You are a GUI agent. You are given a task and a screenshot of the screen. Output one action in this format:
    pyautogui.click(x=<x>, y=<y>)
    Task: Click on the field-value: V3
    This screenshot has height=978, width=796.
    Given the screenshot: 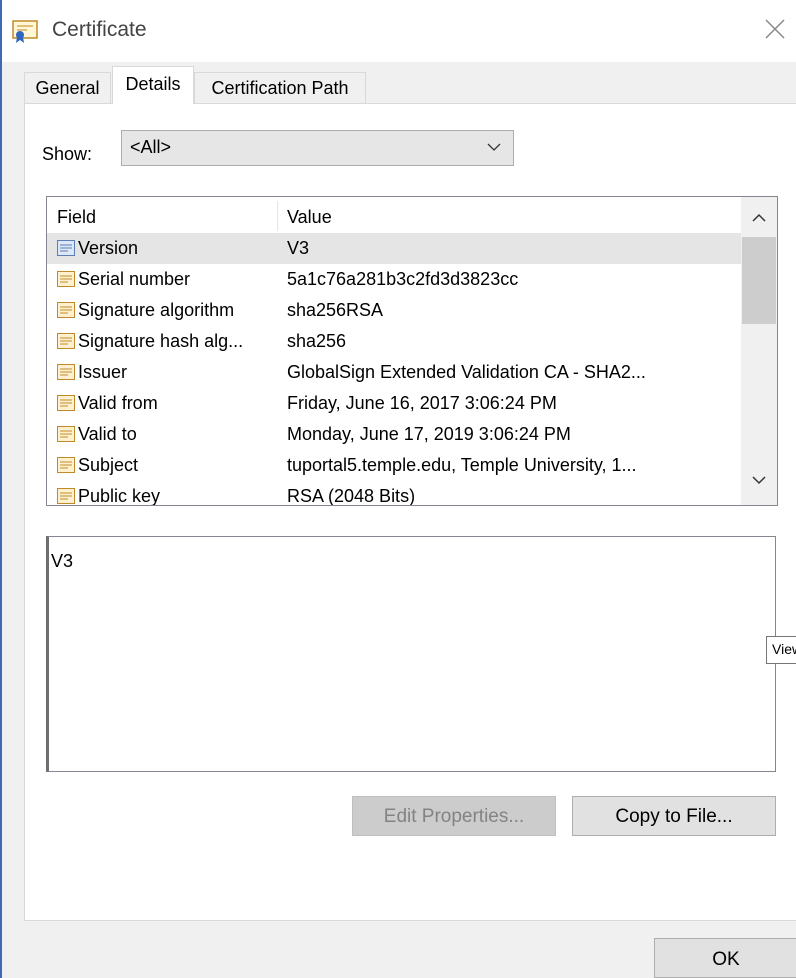 What is the action you would take?
    pyautogui.click(x=298, y=248)
    